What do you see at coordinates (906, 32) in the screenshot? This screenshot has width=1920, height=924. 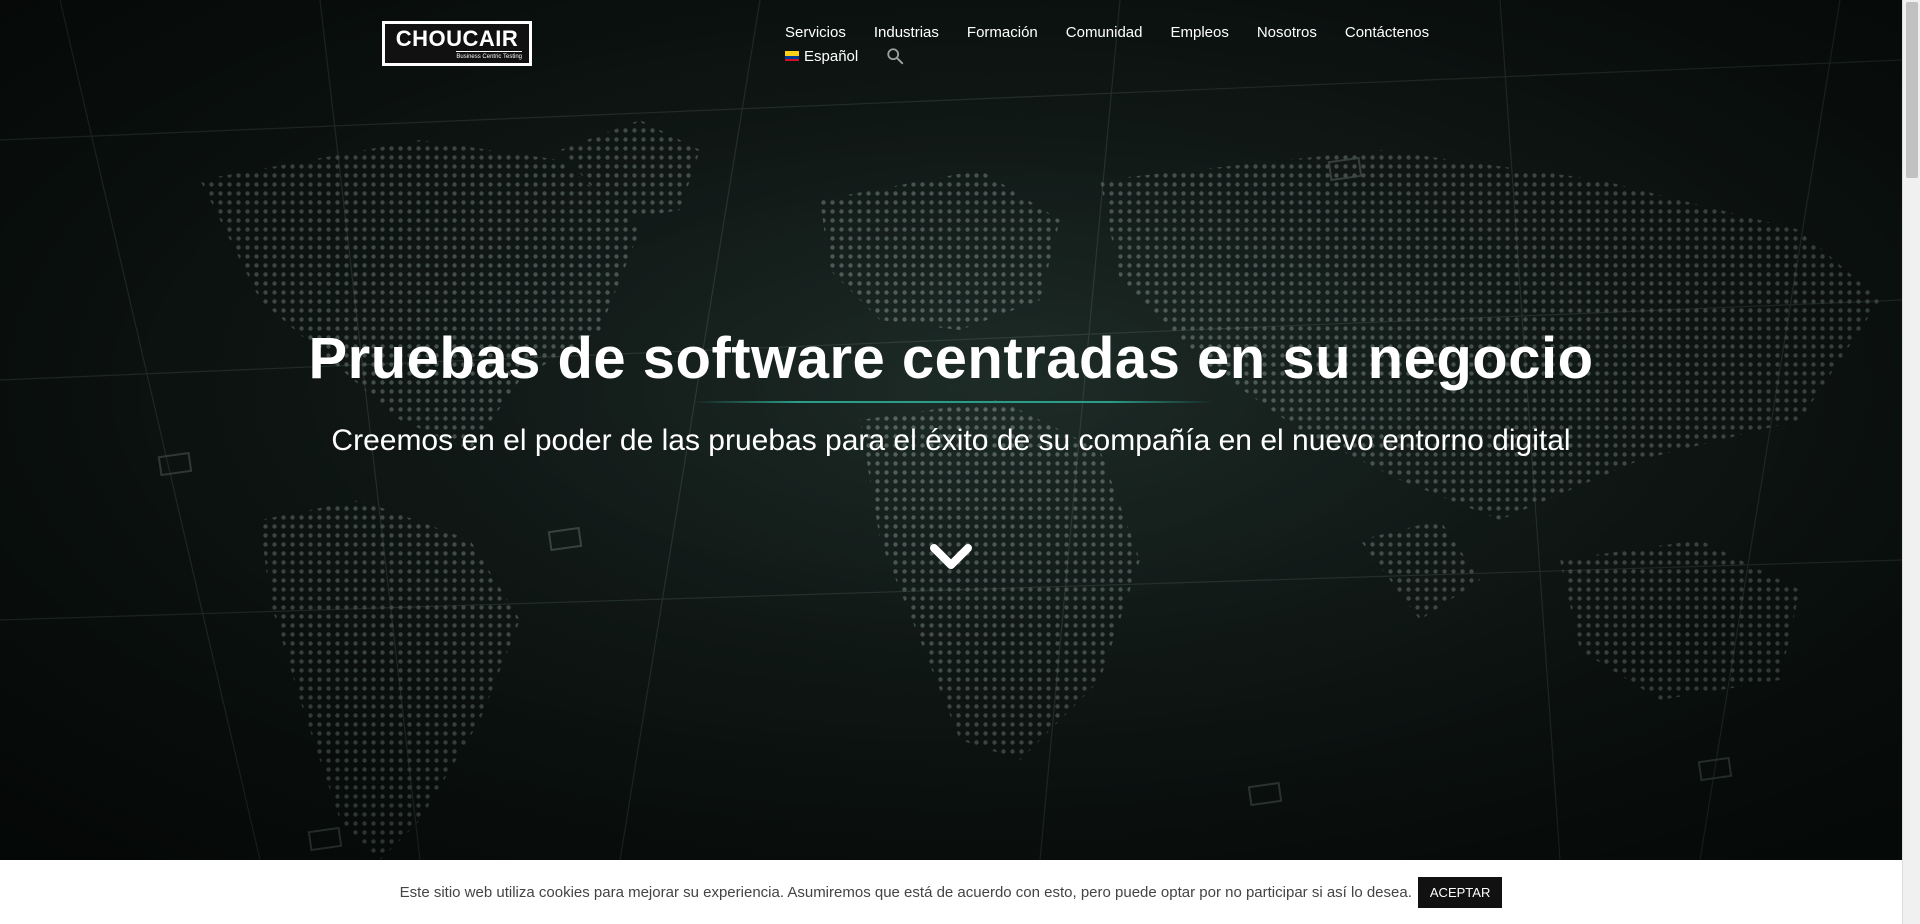 I see `nav-item-industrias: Industrias` at bounding box center [906, 32].